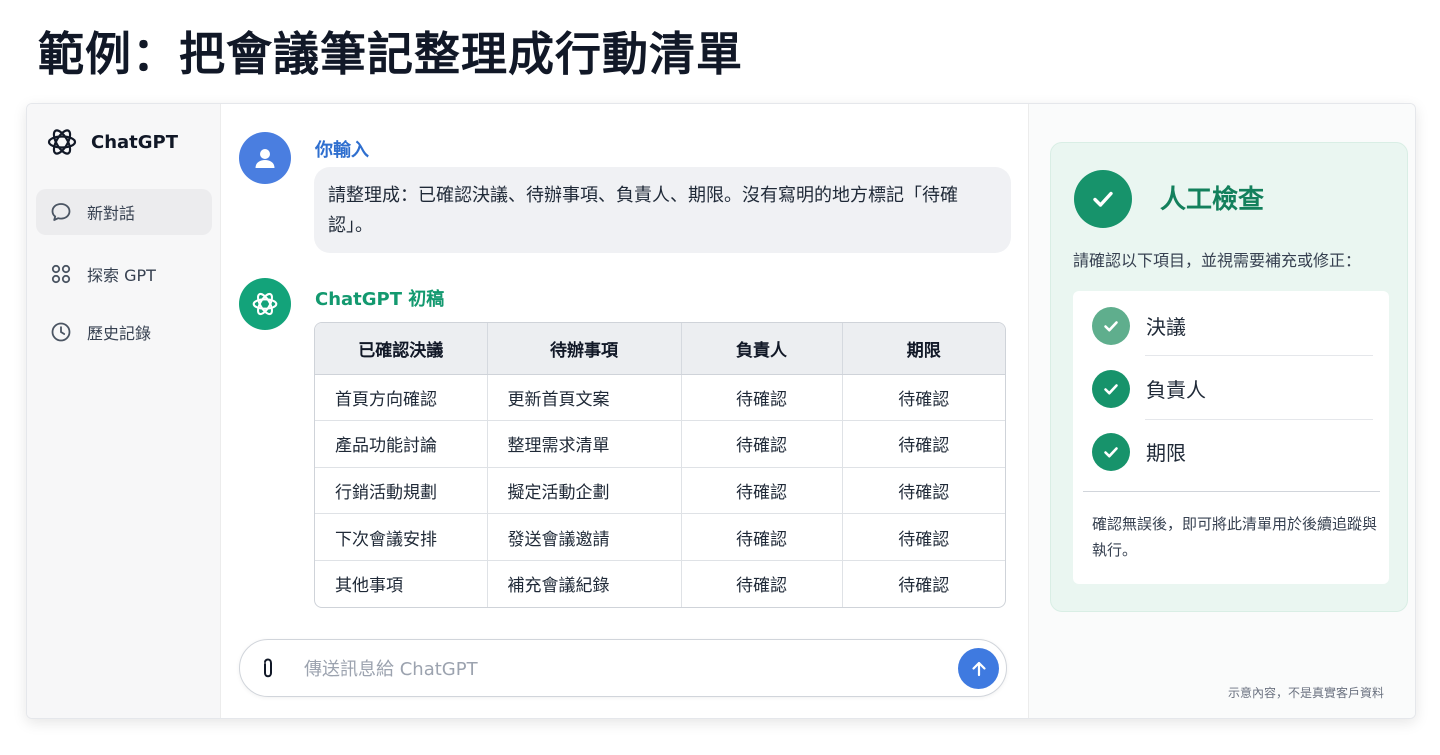 Image resolution: width=1440 pixels, height=755 pixels. I want to click on table-cell: 擬定活動企劃, so click(584, 491).